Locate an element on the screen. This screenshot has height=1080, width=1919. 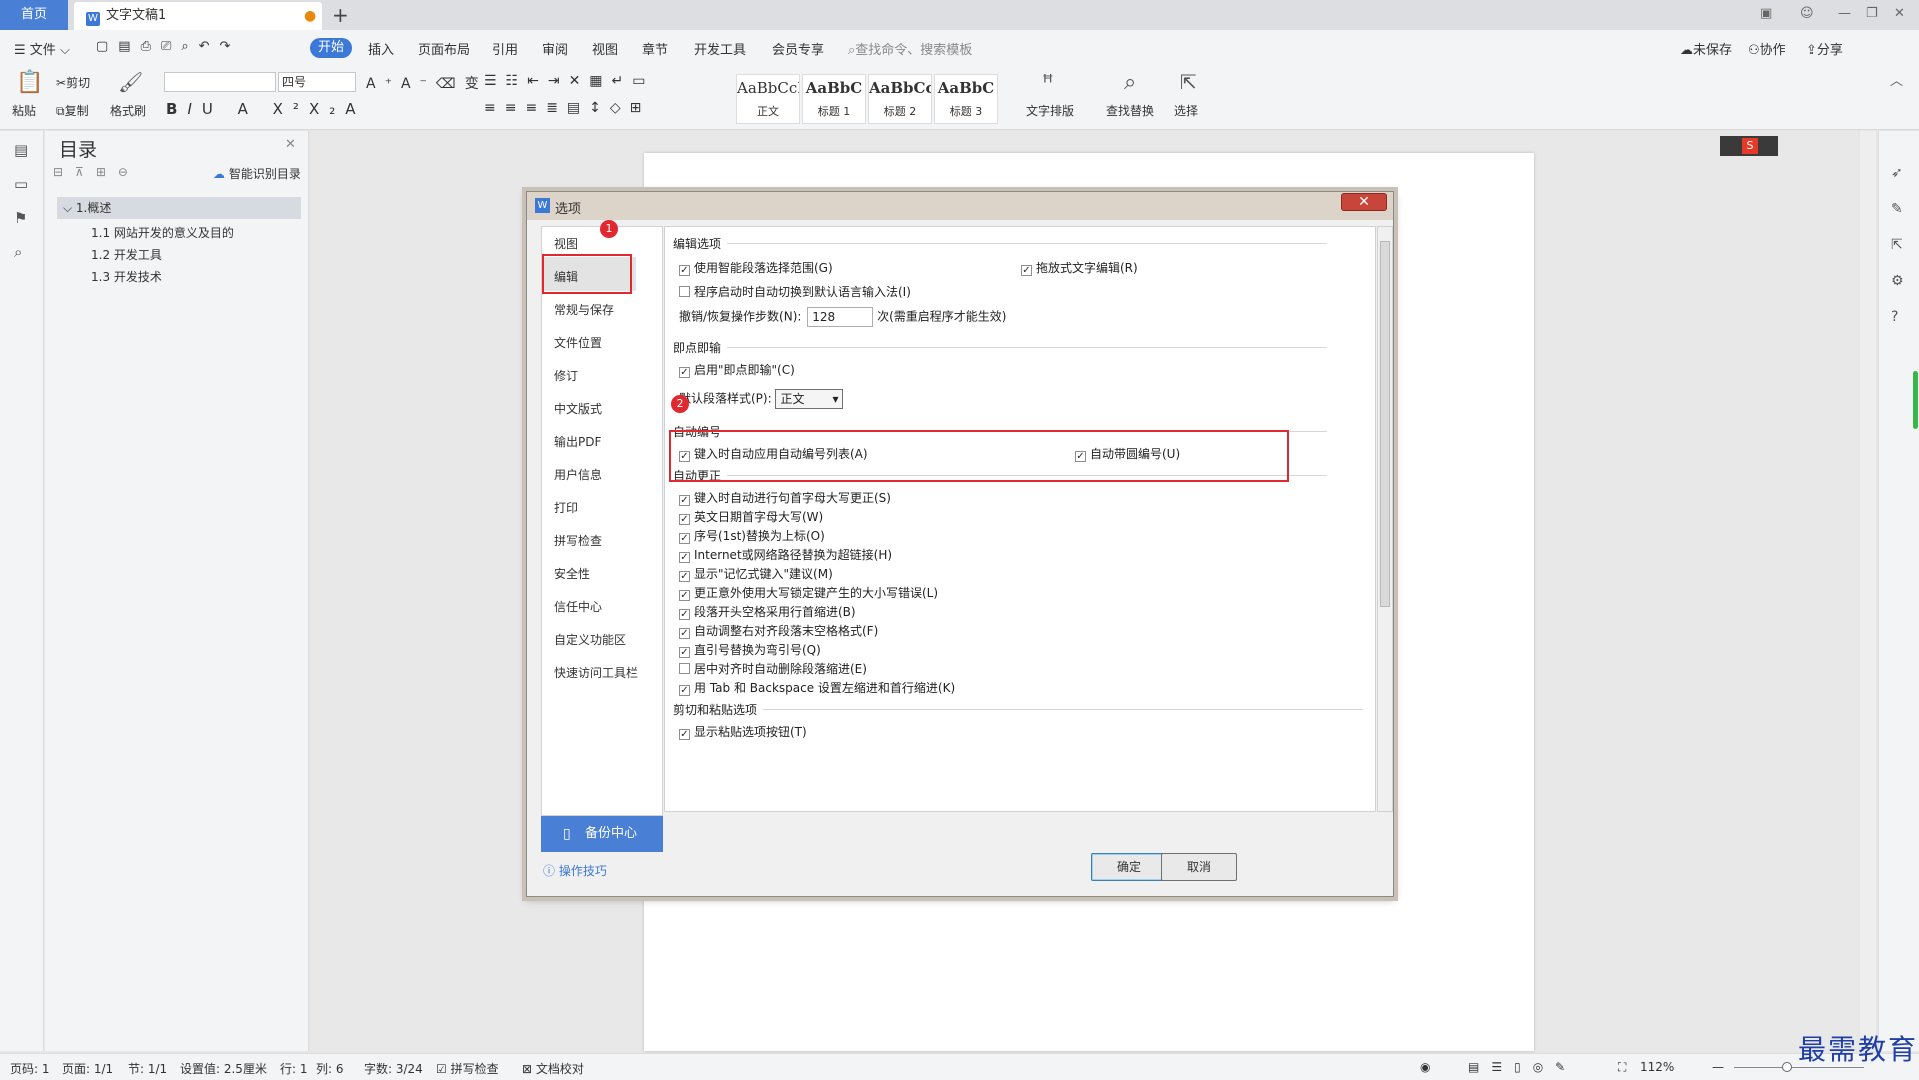
view-mode-icons: ▤☰▯◎✎ is located at coordinates (1522, 1067).